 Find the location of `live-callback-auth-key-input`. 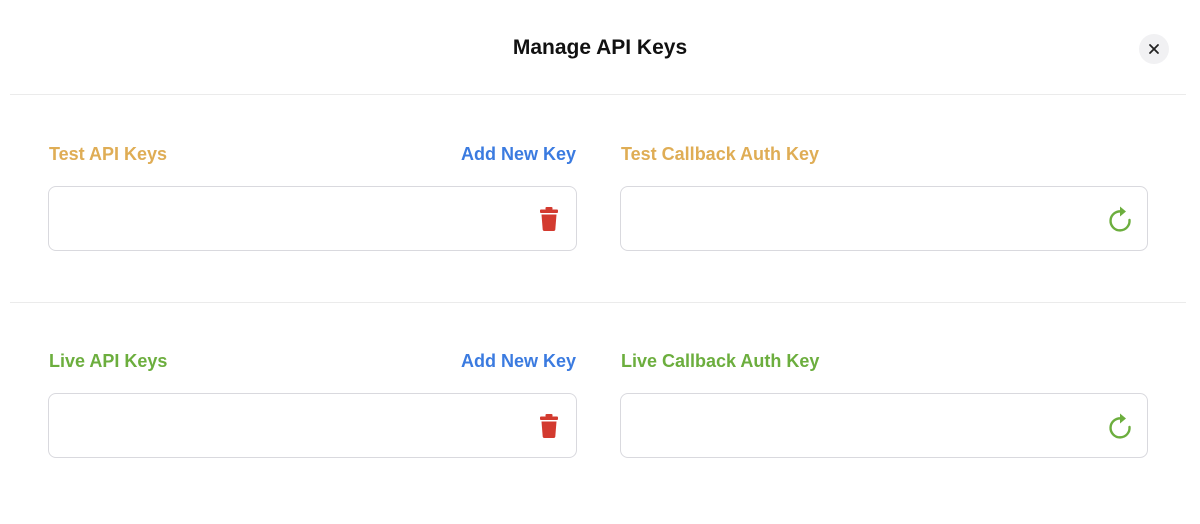

live-callback-auth-key-input is located at coordinates (884, 425).